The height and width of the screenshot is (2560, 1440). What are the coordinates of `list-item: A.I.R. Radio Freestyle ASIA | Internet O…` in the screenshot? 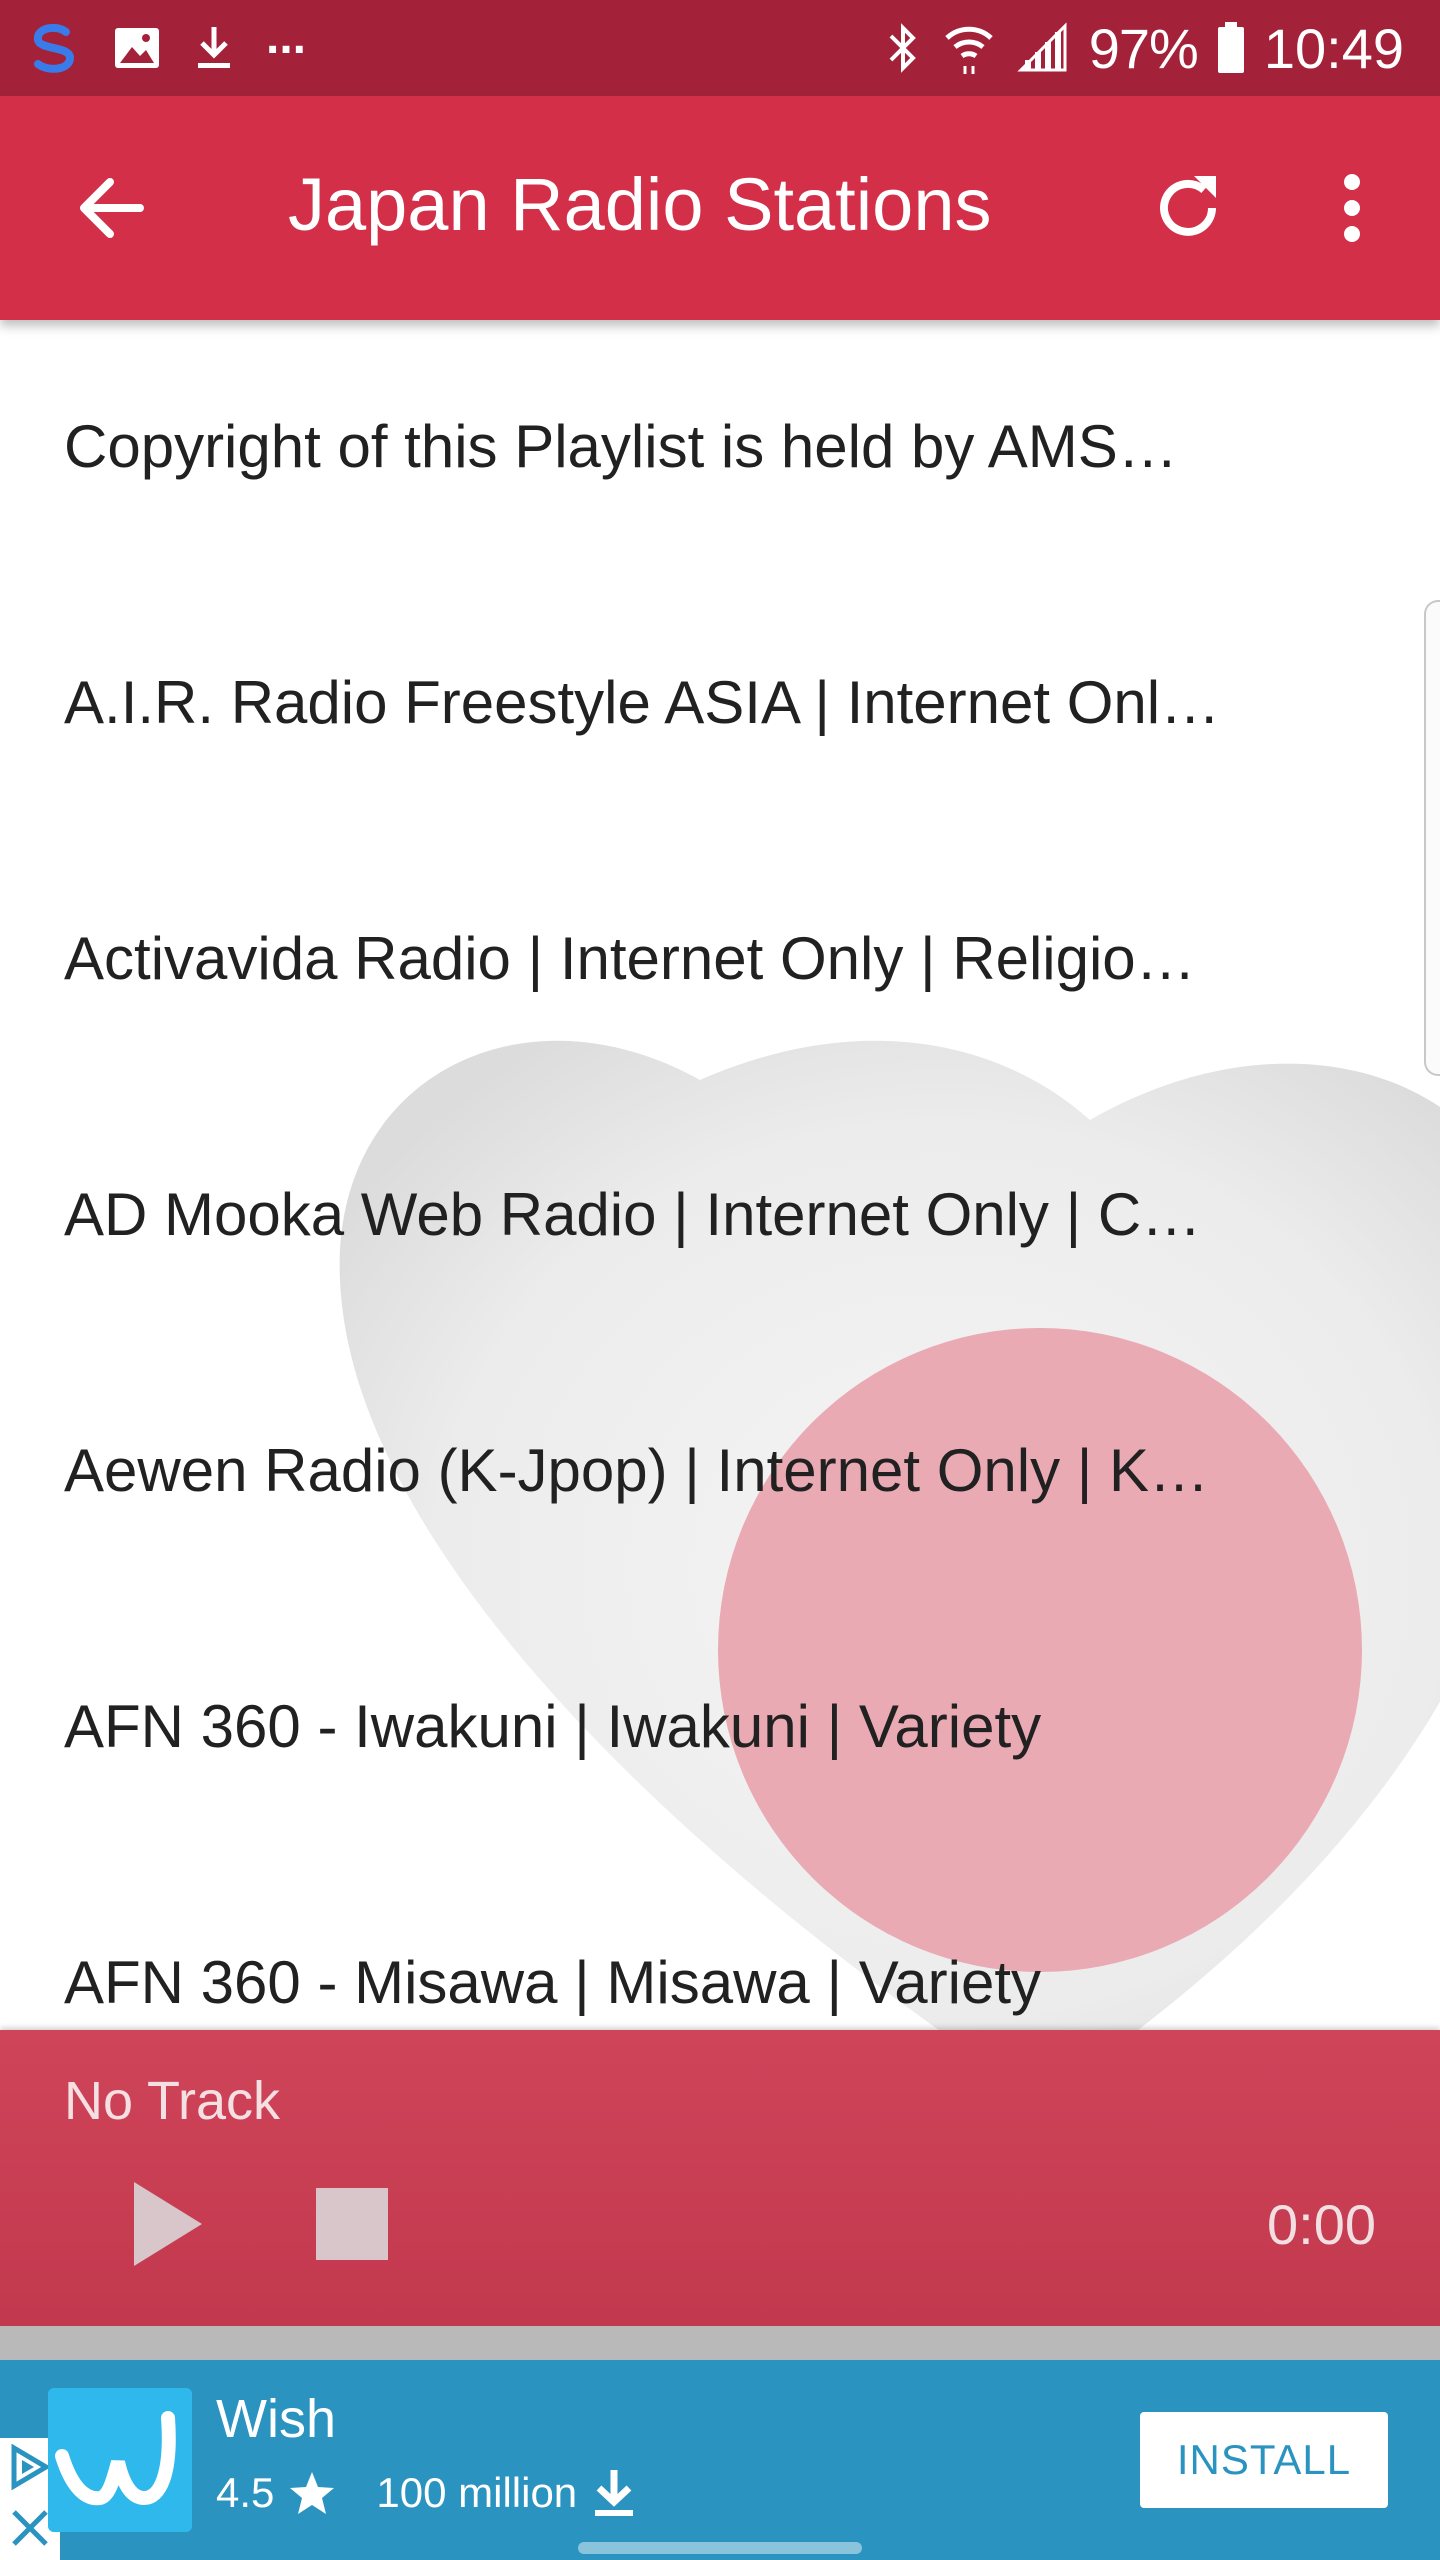 It's located at (720, 704).